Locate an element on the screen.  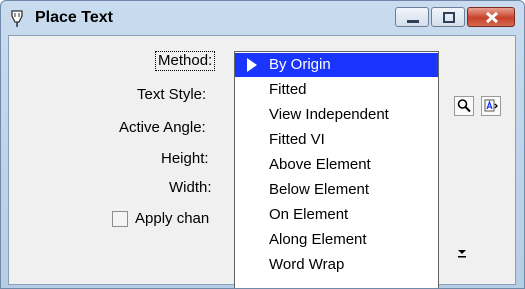
magnifier-icon is located at coordinates (464, 106).